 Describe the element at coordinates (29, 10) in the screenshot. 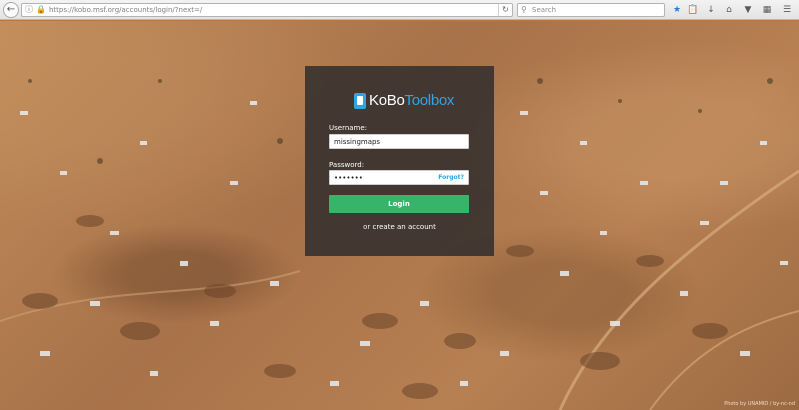

I see `info-icon: ⓘ` at that location.